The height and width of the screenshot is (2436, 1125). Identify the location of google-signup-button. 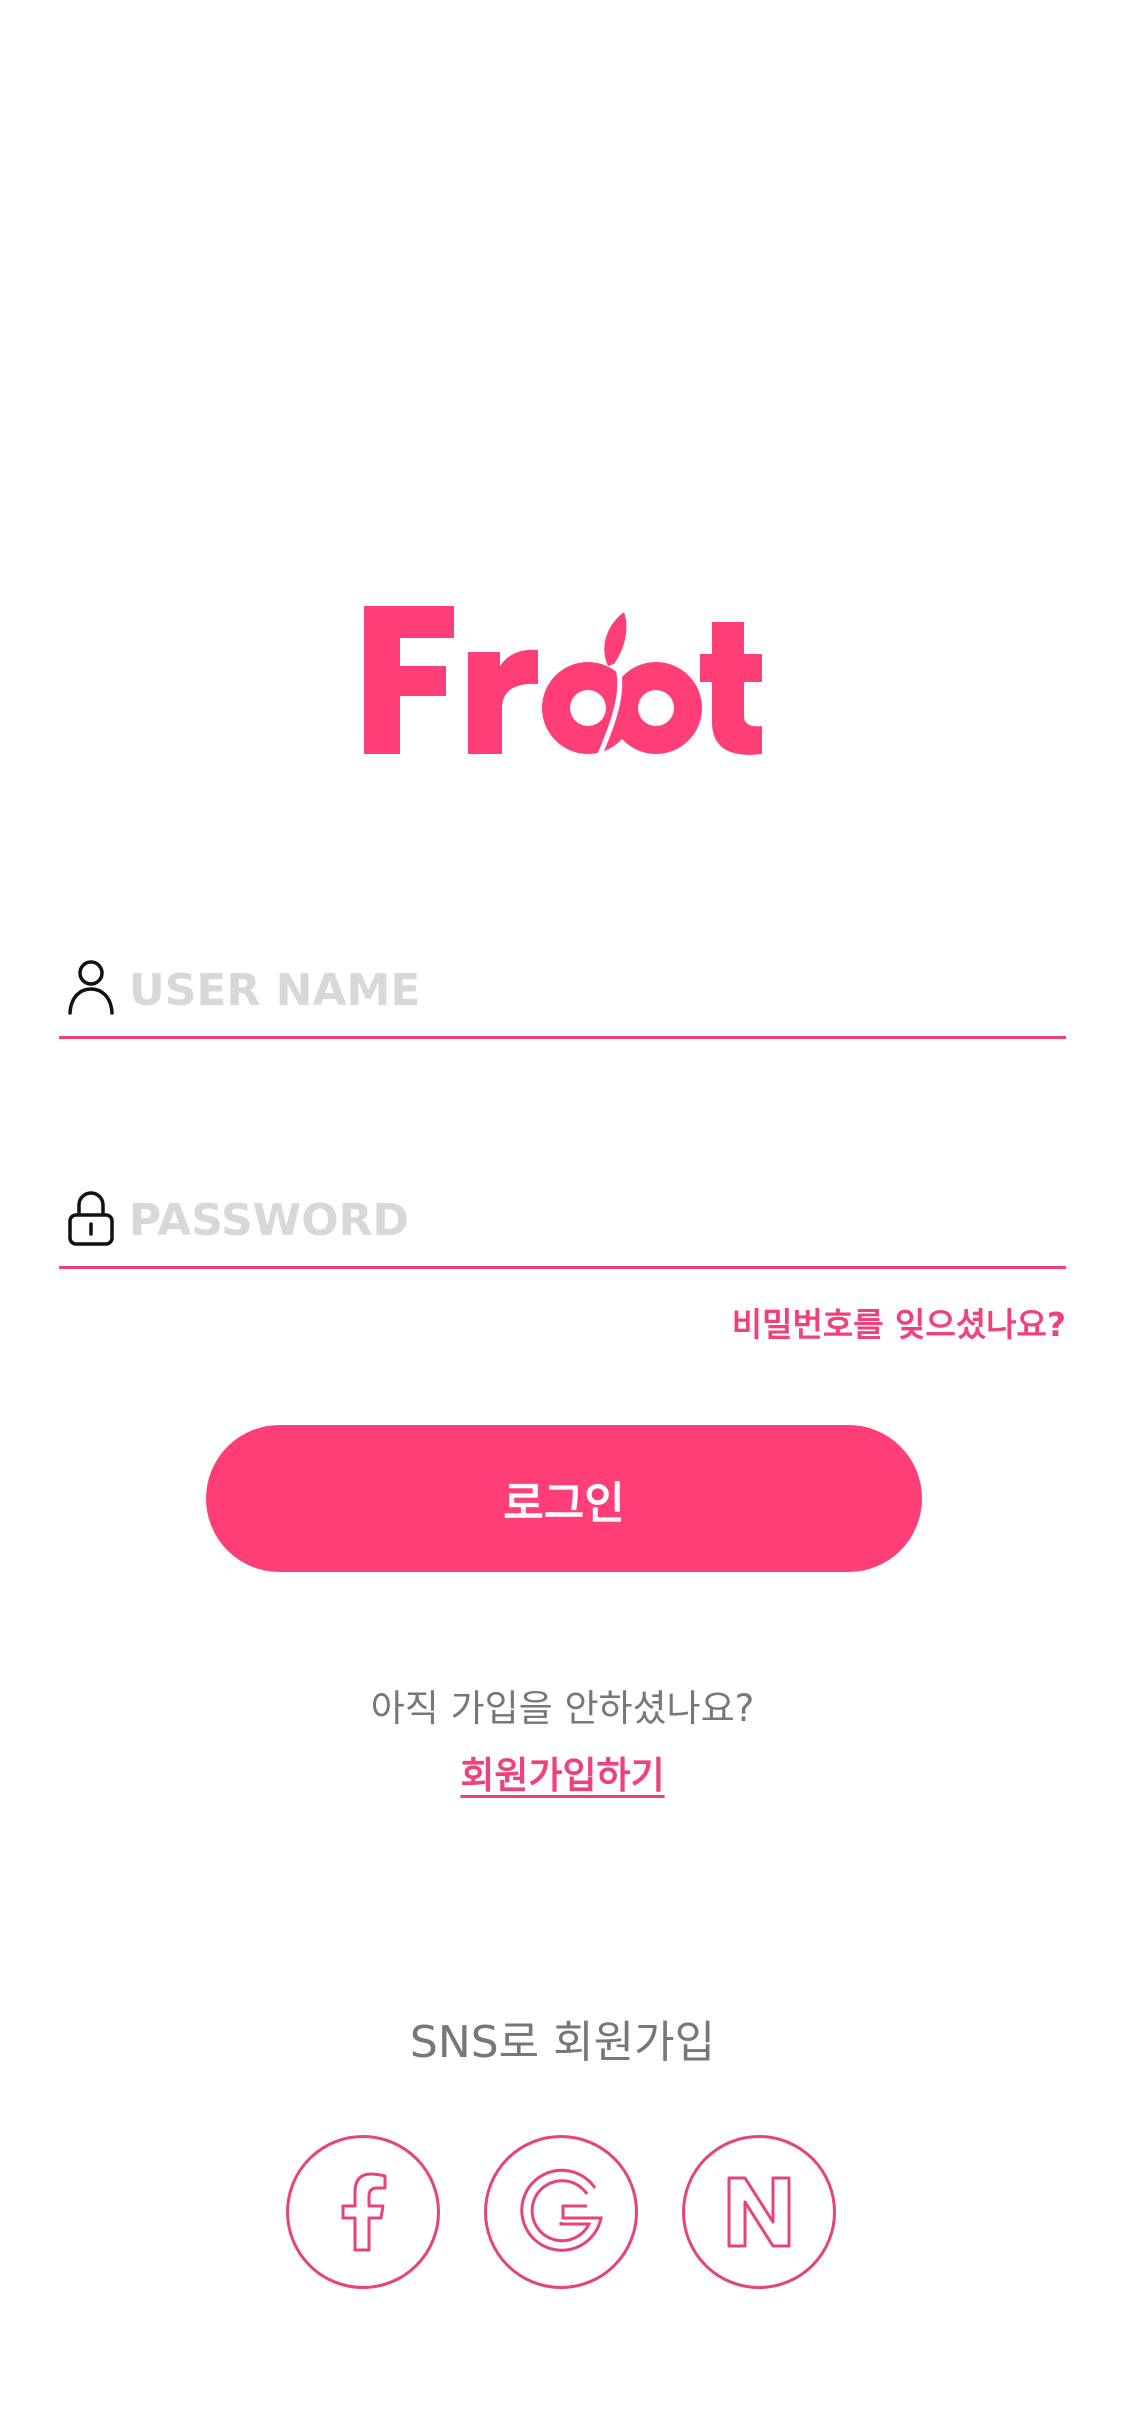
(561, 2212).